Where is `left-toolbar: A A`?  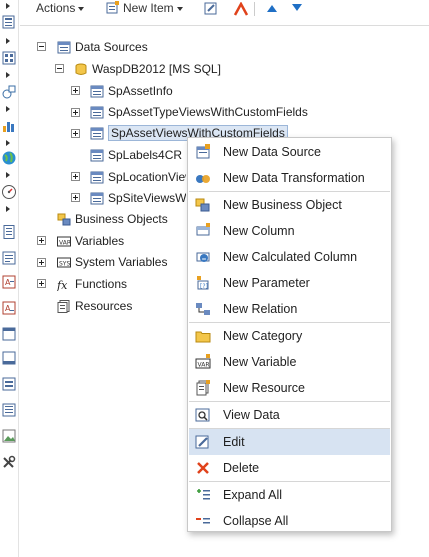
left-toolbar: A A is located at coordinates (9, 278).